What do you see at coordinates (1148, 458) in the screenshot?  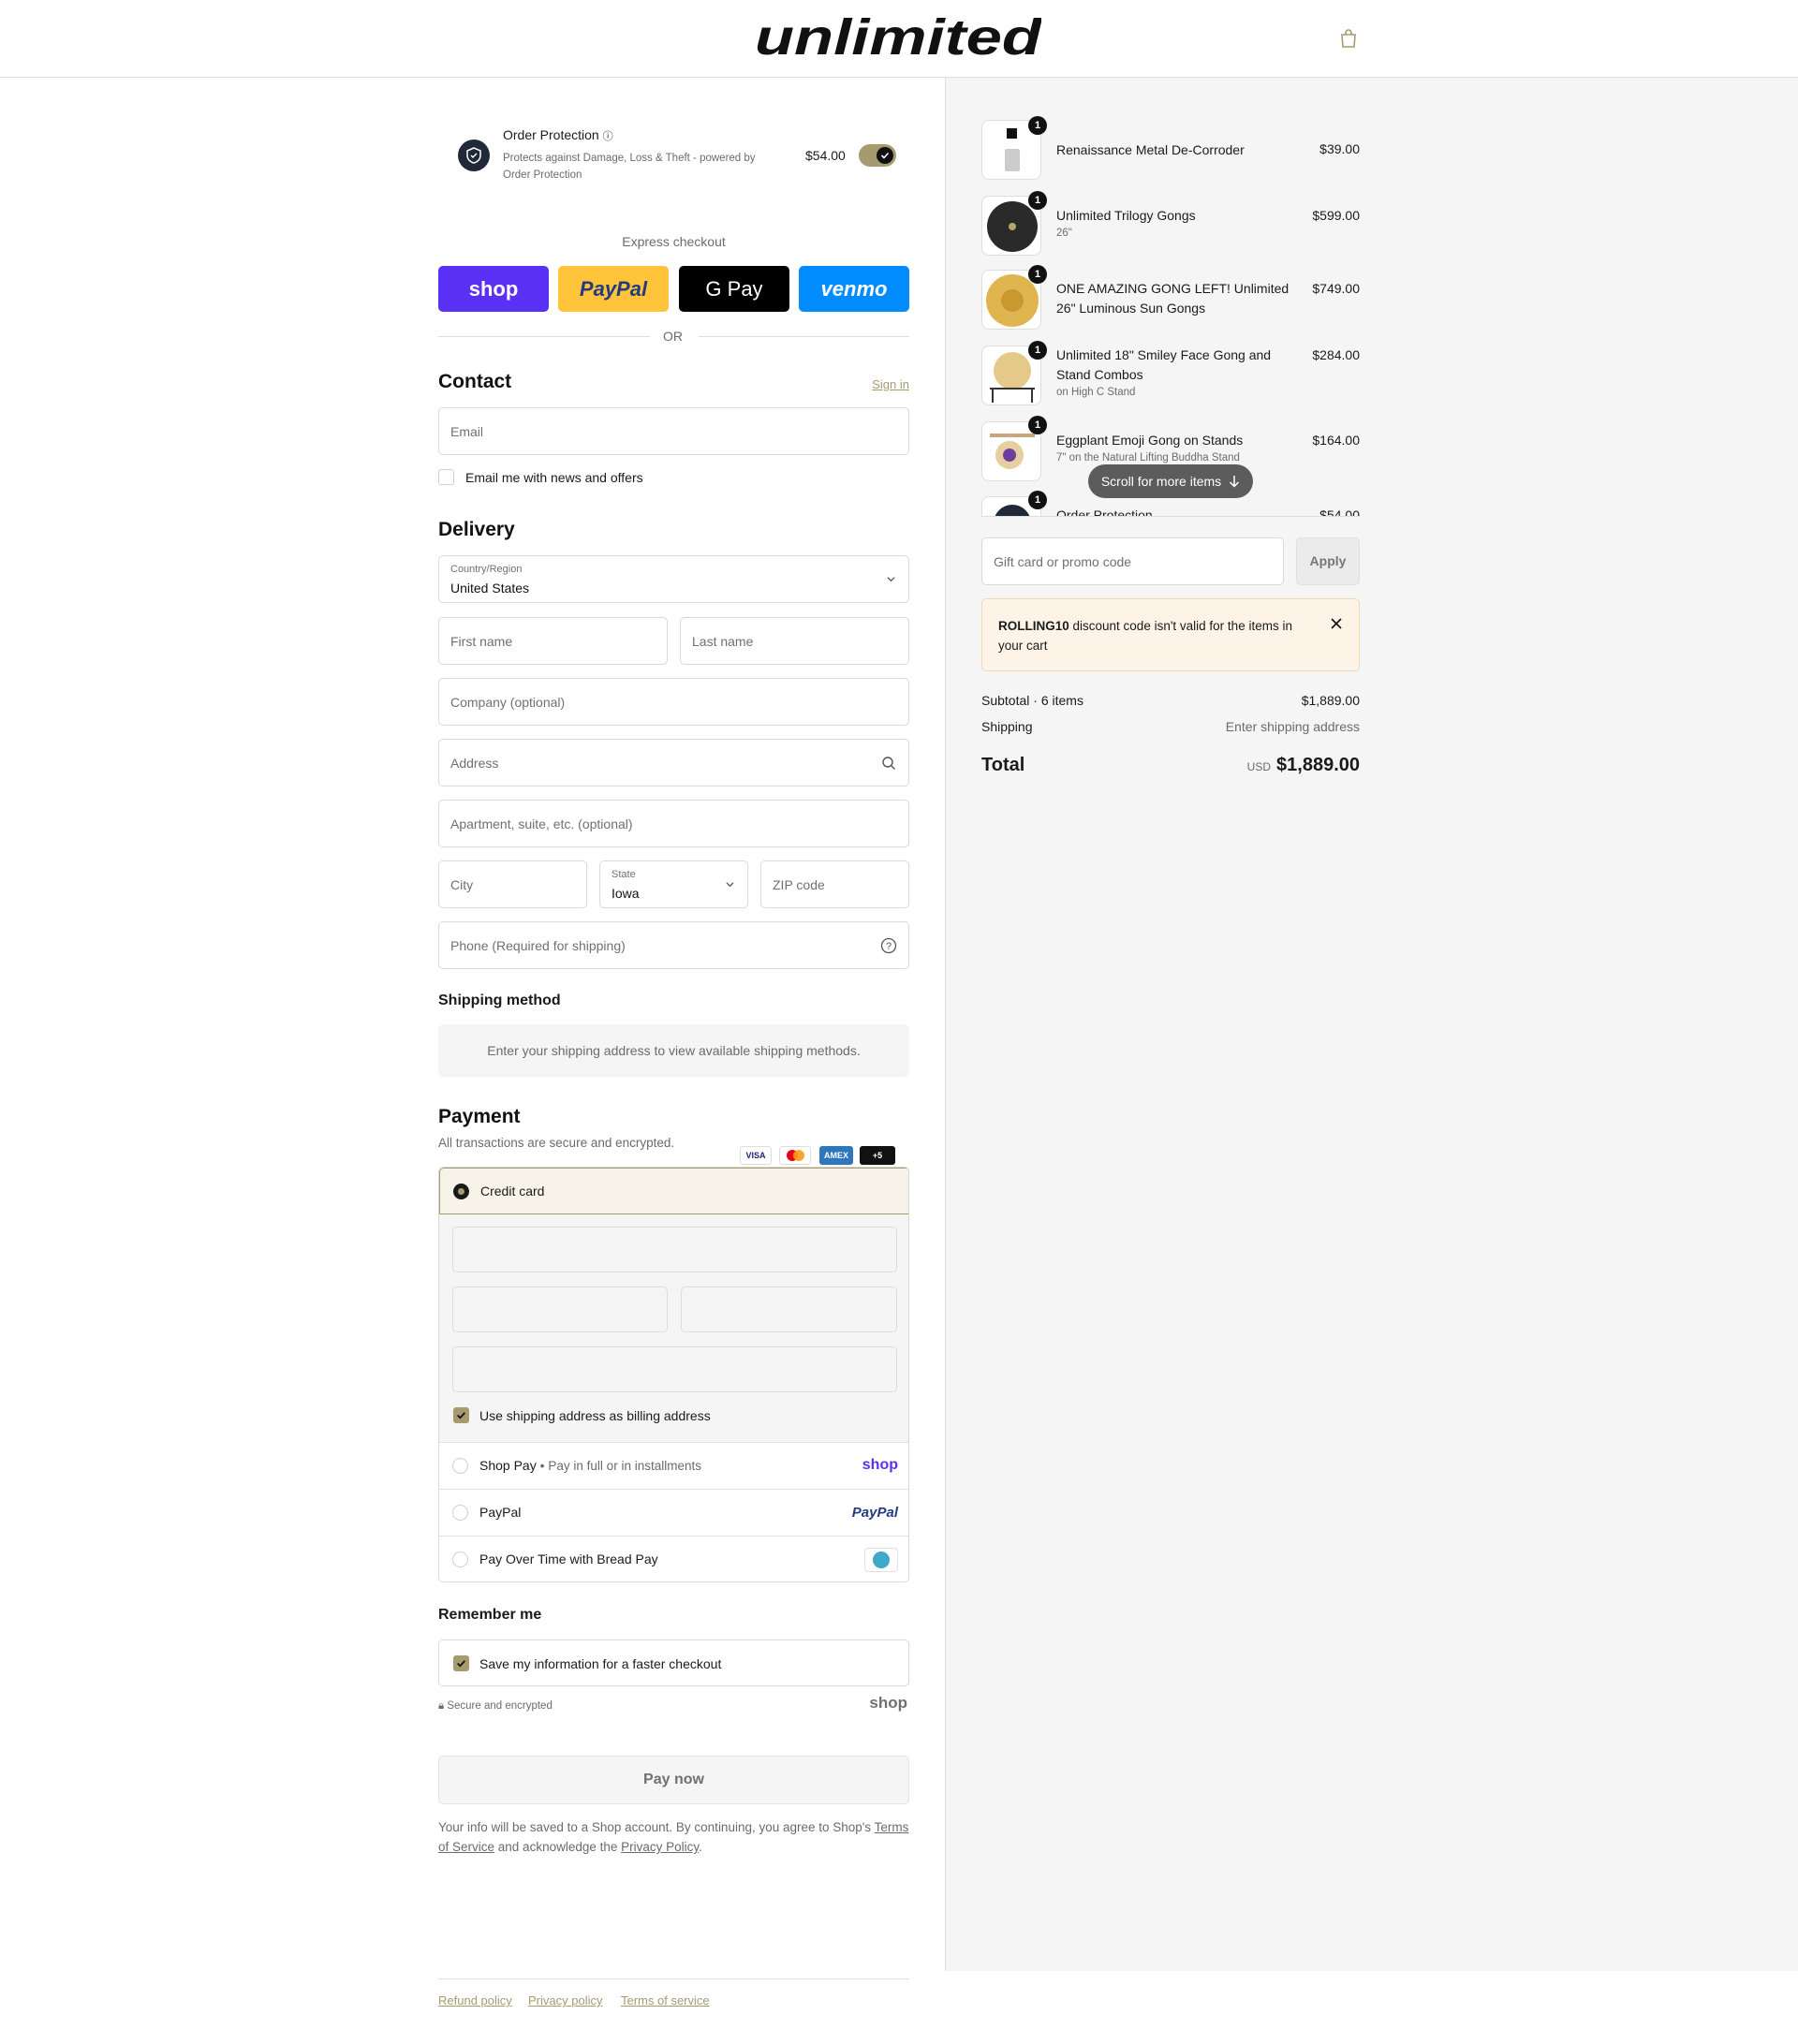 I see `item-variant: 7" on the Natural Lifting Buddha Stand` at bounding box center [1148, 458].